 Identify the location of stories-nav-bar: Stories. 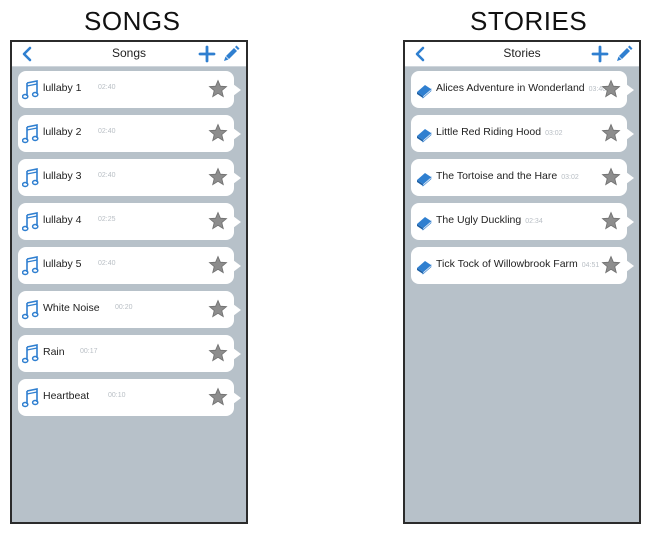
(522, 54).